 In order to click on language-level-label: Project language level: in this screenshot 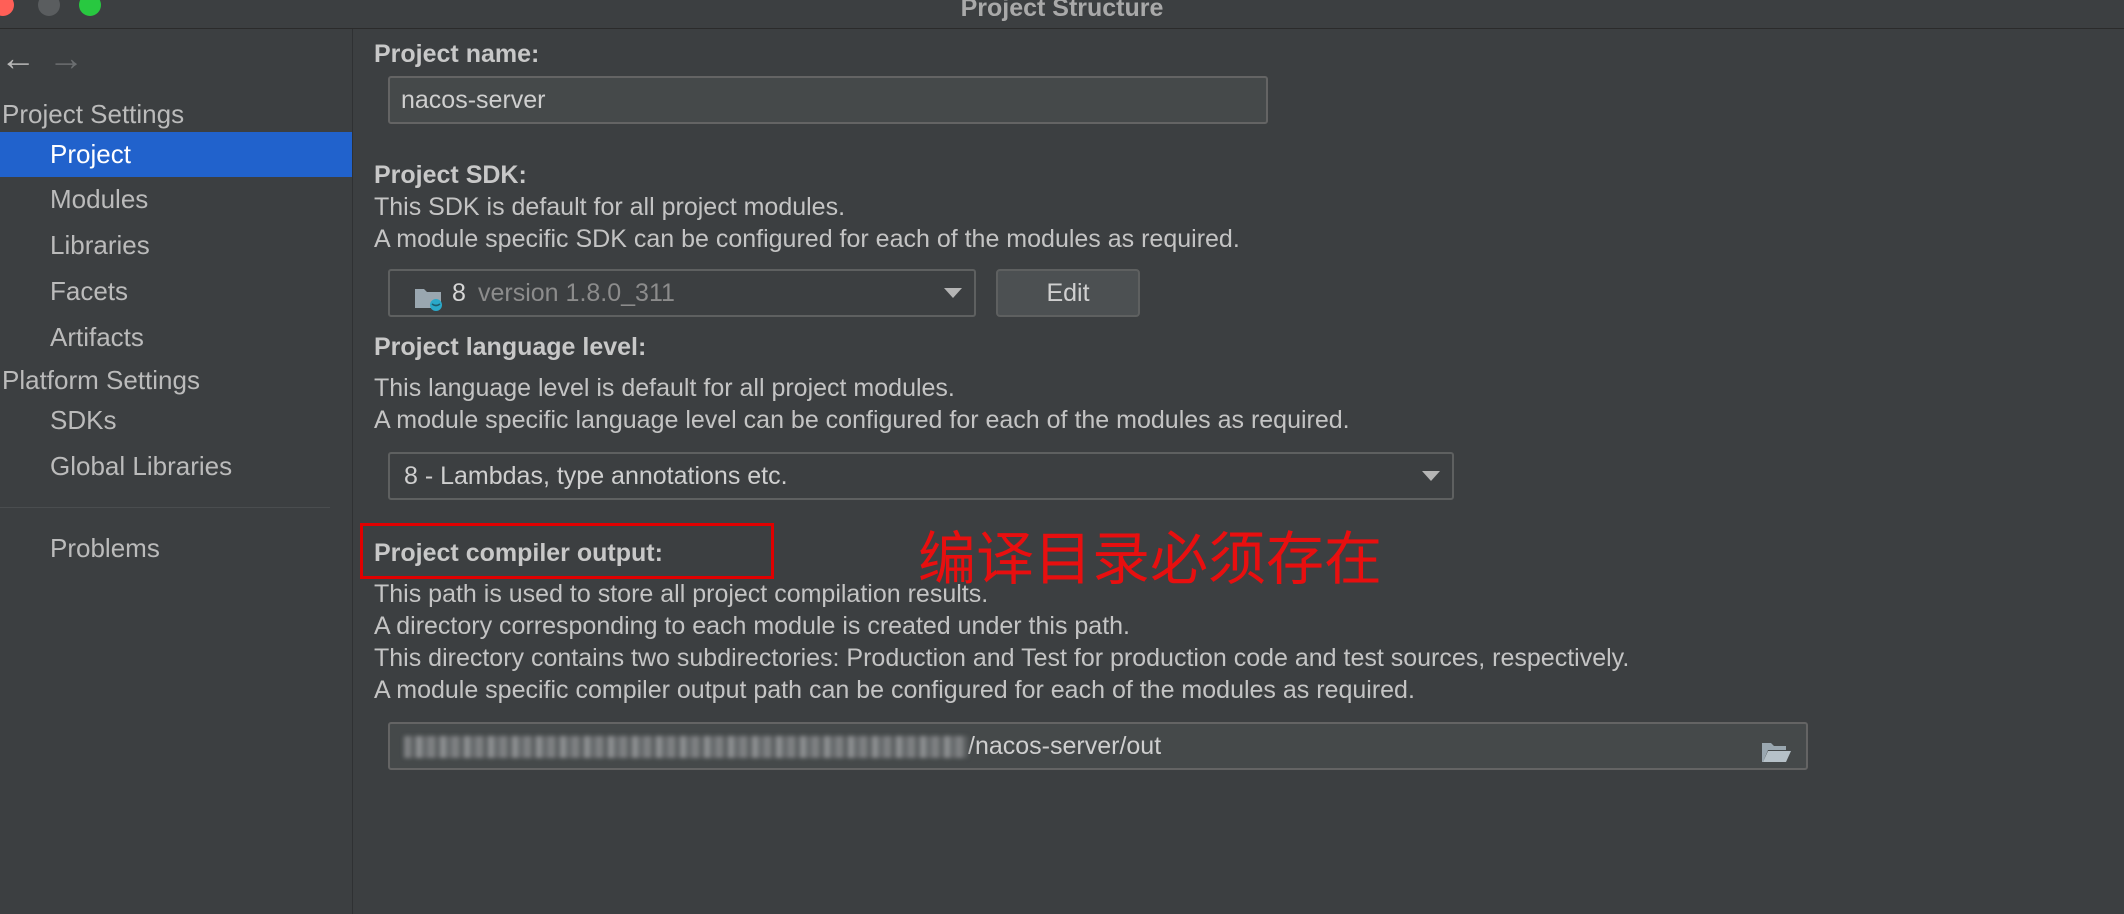, I will do `click(510, 347)`.